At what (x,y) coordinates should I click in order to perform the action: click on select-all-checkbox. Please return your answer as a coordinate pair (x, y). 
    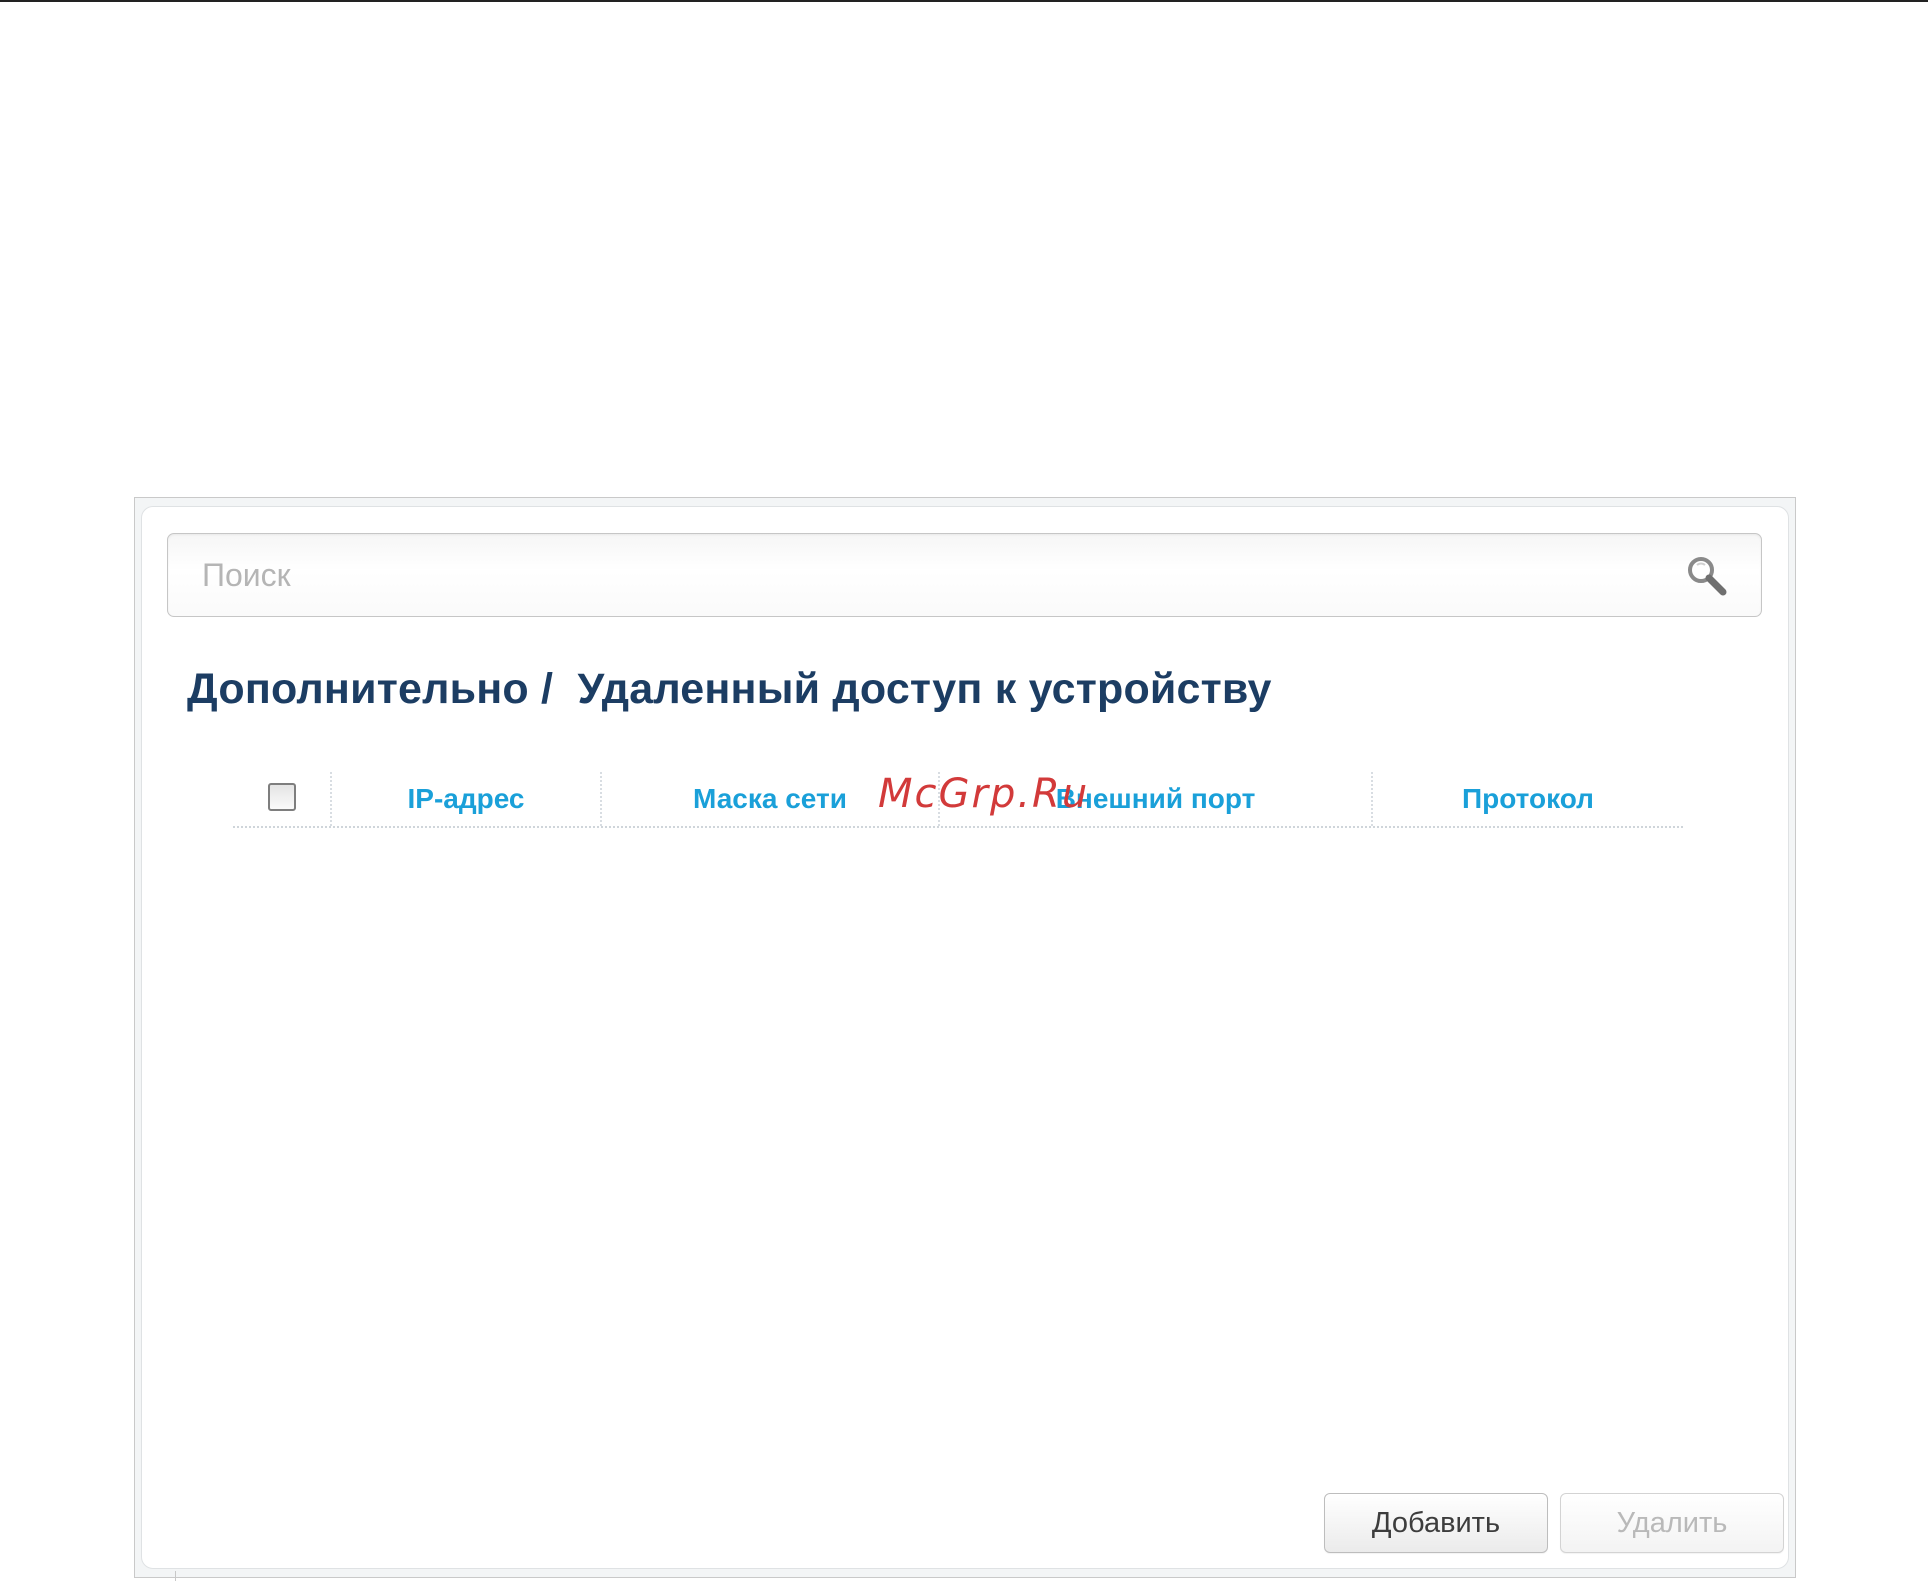
    Looking at the image, I should click on (281, 797).